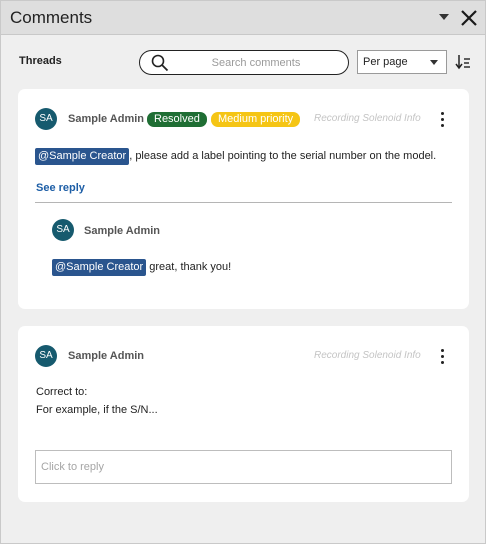 The width and height of the screenshot is (486, 544). I want to click on resolved-badge: Resolved, so click(177, 119).